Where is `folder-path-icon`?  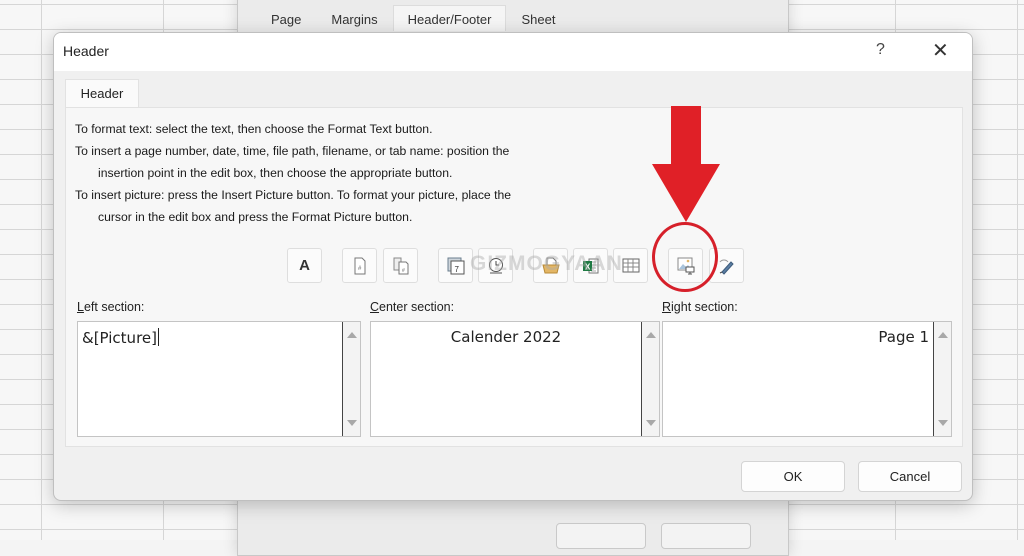
folder-path-icon is located at coordinates (550, 265).